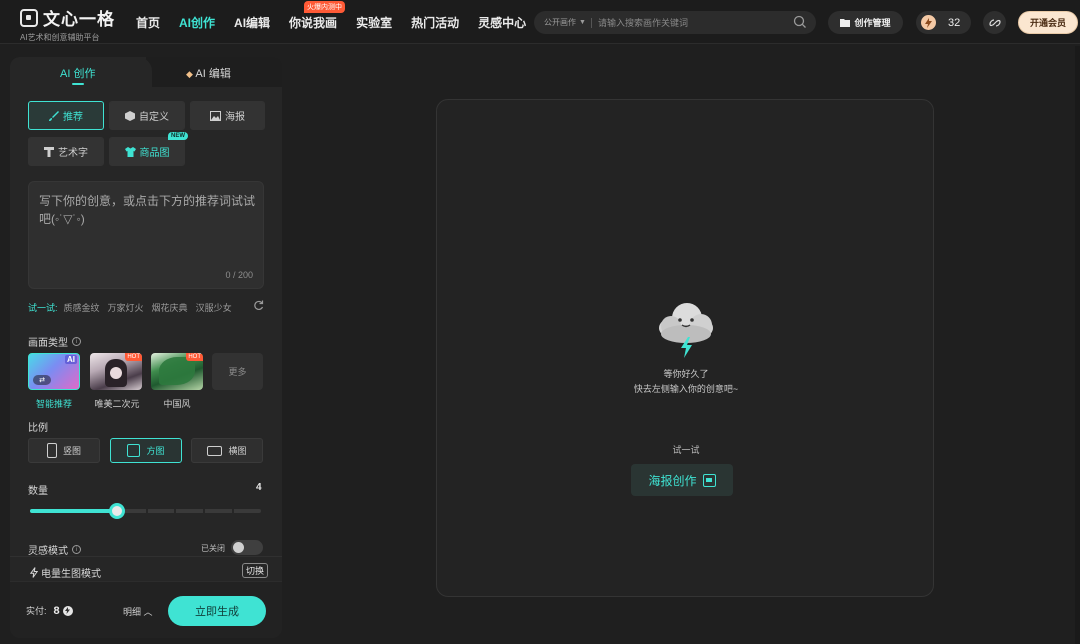 This screenshot has height=644, width=1080. What do you see at coordinates (374, 22) in the screenshot?
I see `nav-lab: 实验室` at bounding box center [374, 22].